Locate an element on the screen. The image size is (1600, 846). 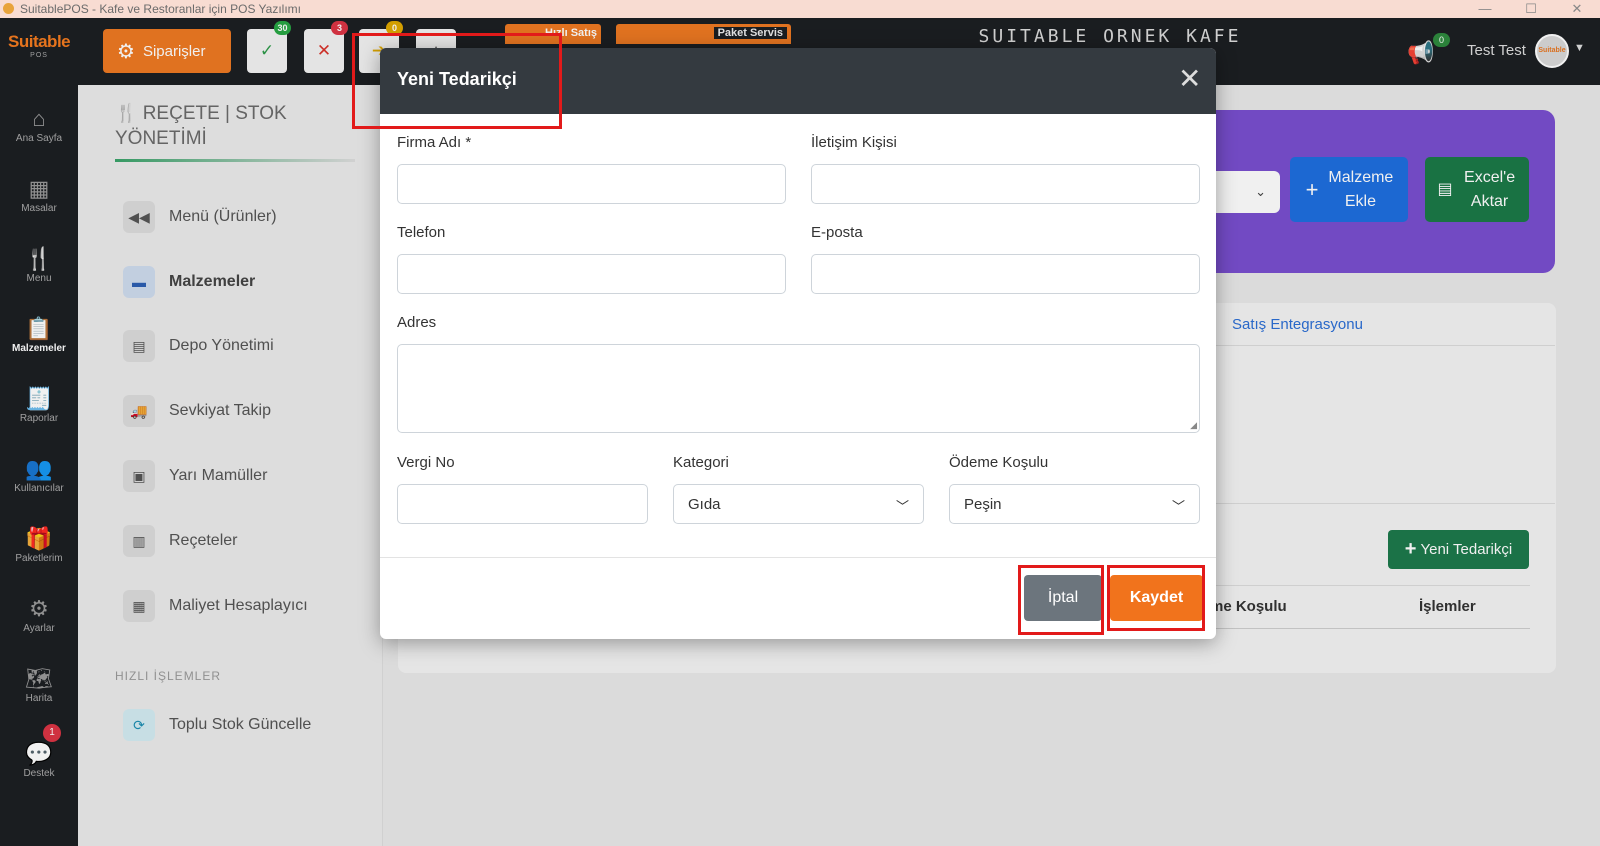
tax-number-label: Vergi No is located at coordinates (426, 462).